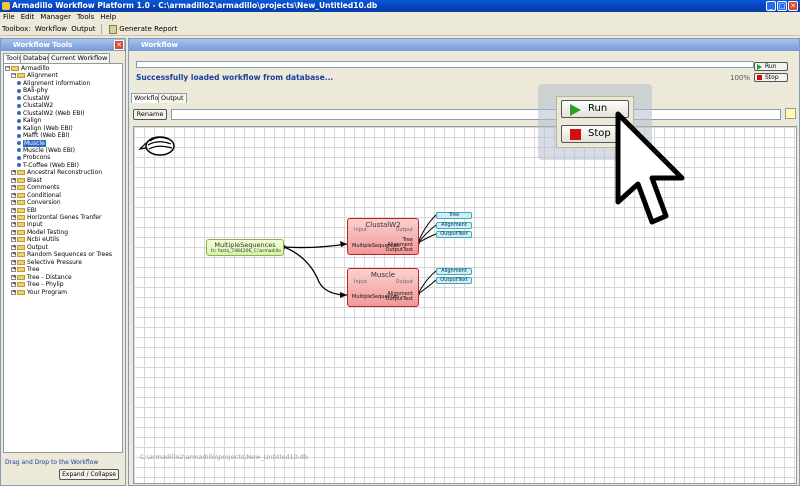 This screenshot has width=800, height=486. Describe the element at coordinates (400, 29) in the screenshot. I see `toolbar: Toolbox: Workflow Output Generate Report` at that location.